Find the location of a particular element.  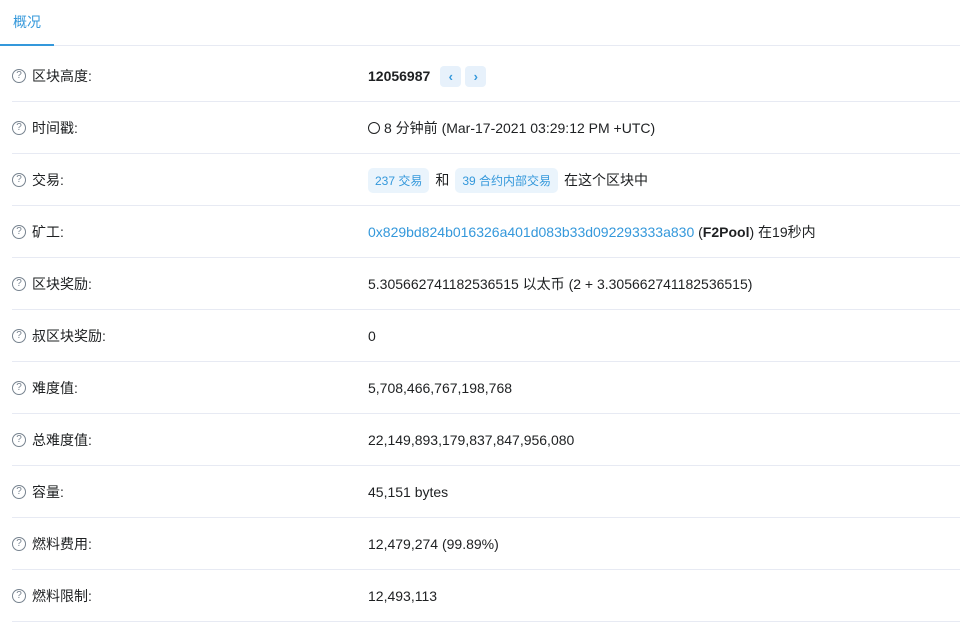

row-label: ? 燃料限制: is located at coordinates (52, 596).